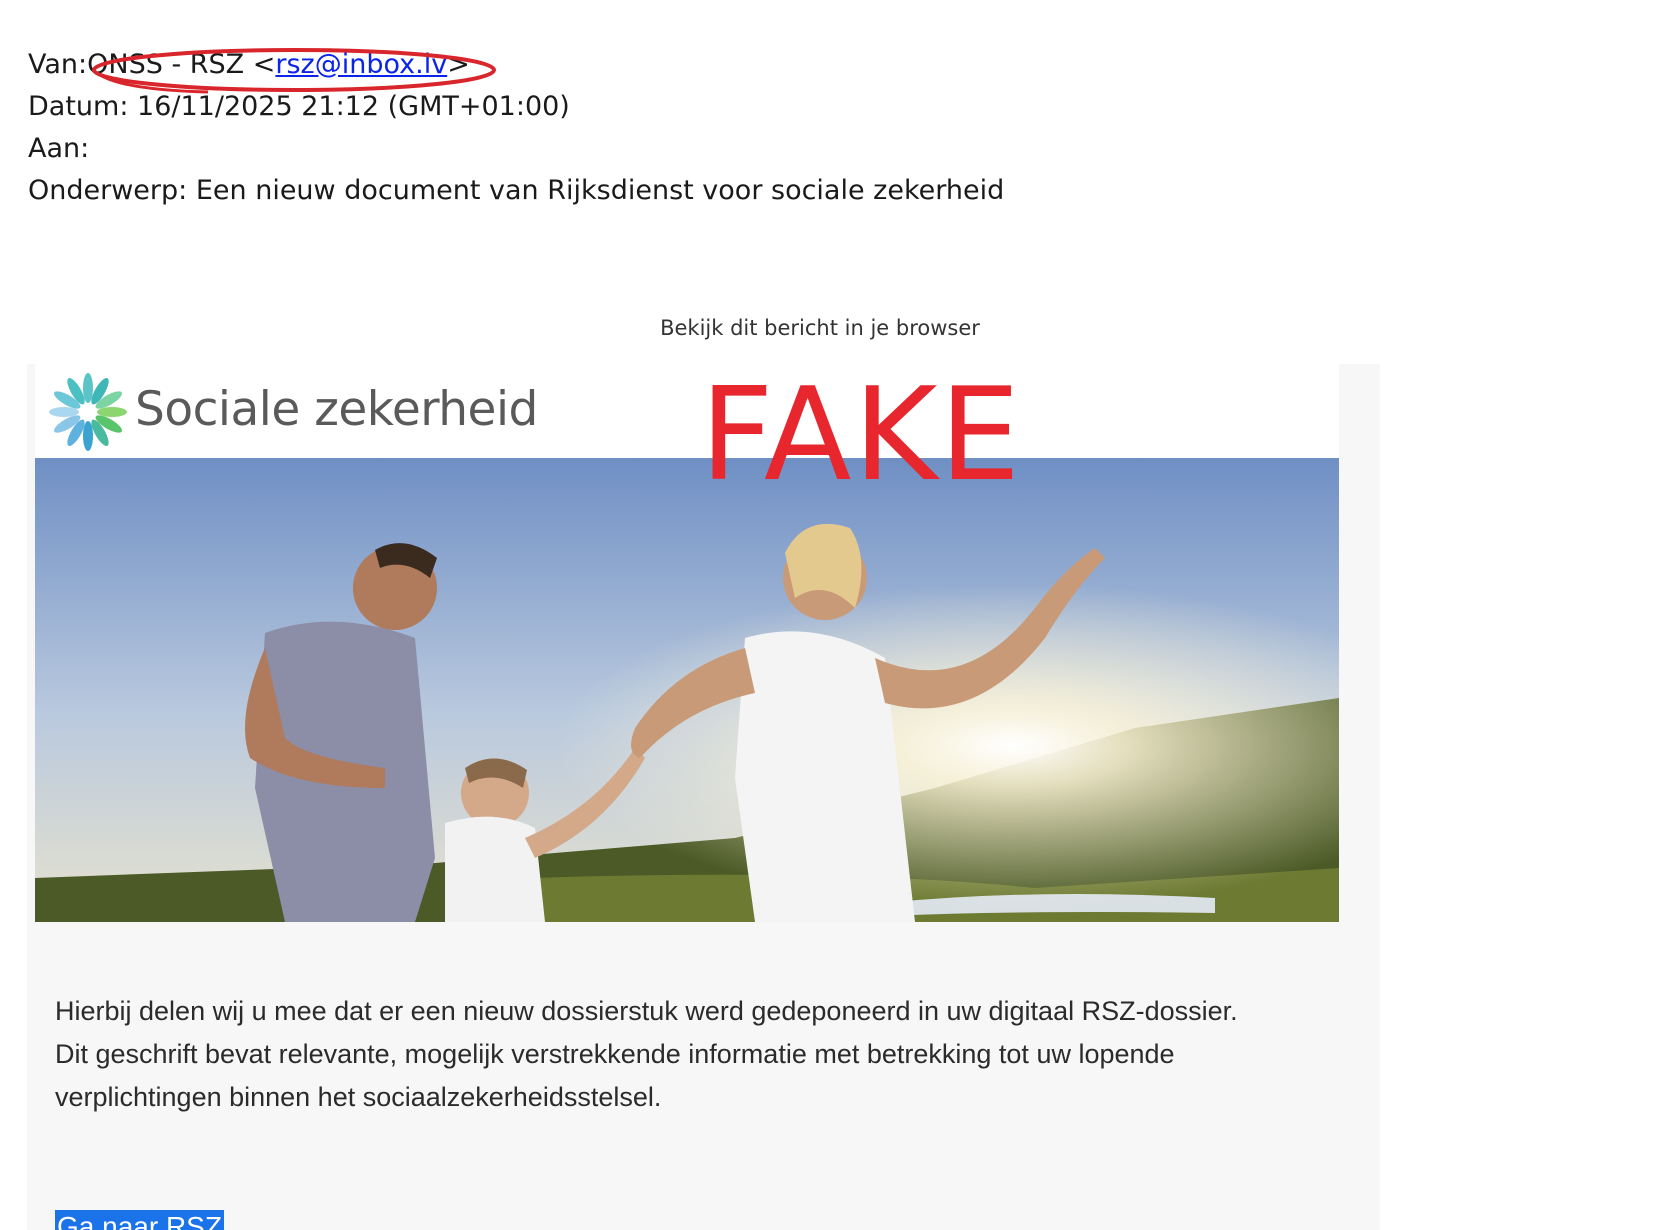  Describe the element at coordinates (353, 106) in the screenshot. I see `date-value: 16/11/2025 21:12 (GMT+01:00)` at that location.